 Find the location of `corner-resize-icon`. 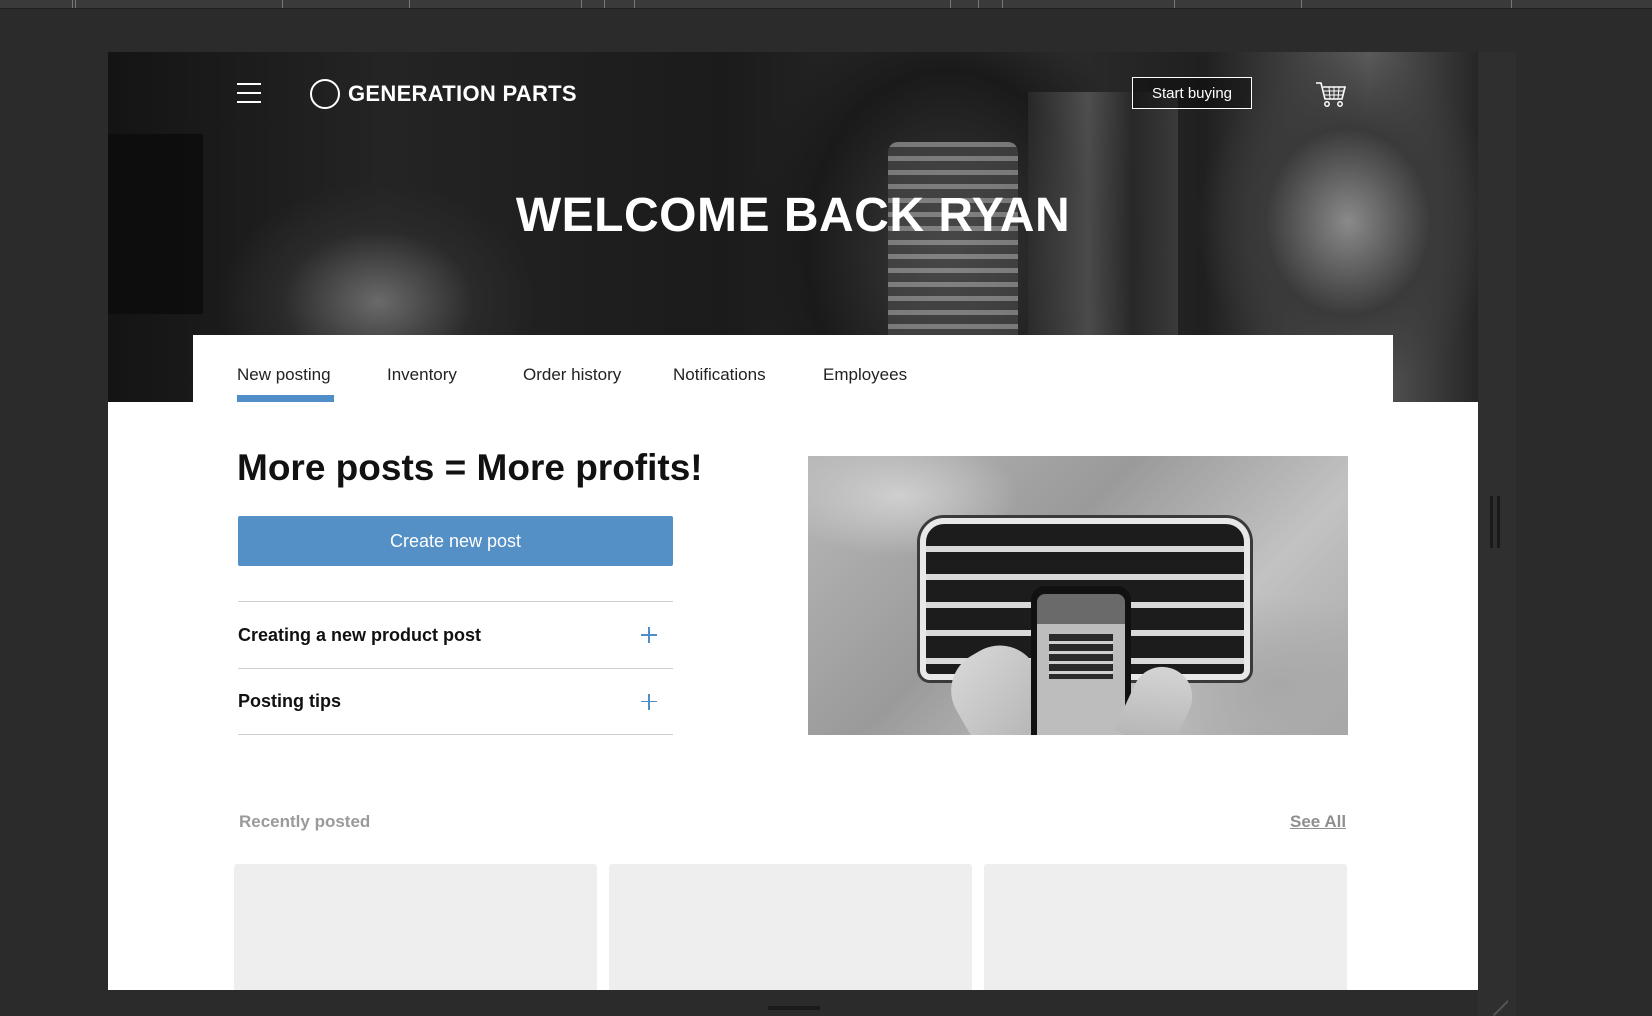

corner-resize-icon is located at coordinates (1497, 1006).